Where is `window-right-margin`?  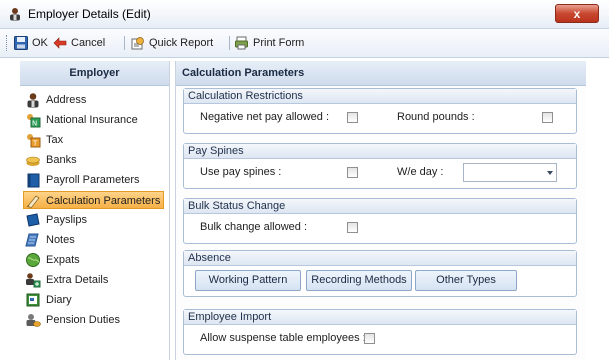 window-right-margin is located at coordinates (597, 210).